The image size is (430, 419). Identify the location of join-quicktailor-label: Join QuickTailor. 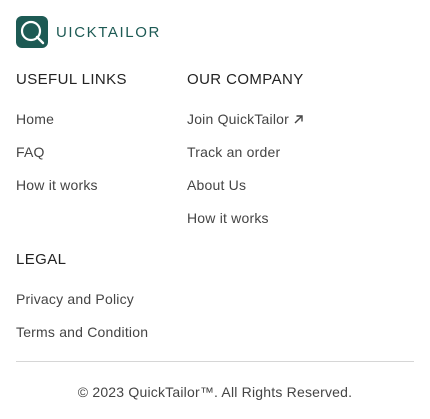
(238, 119).